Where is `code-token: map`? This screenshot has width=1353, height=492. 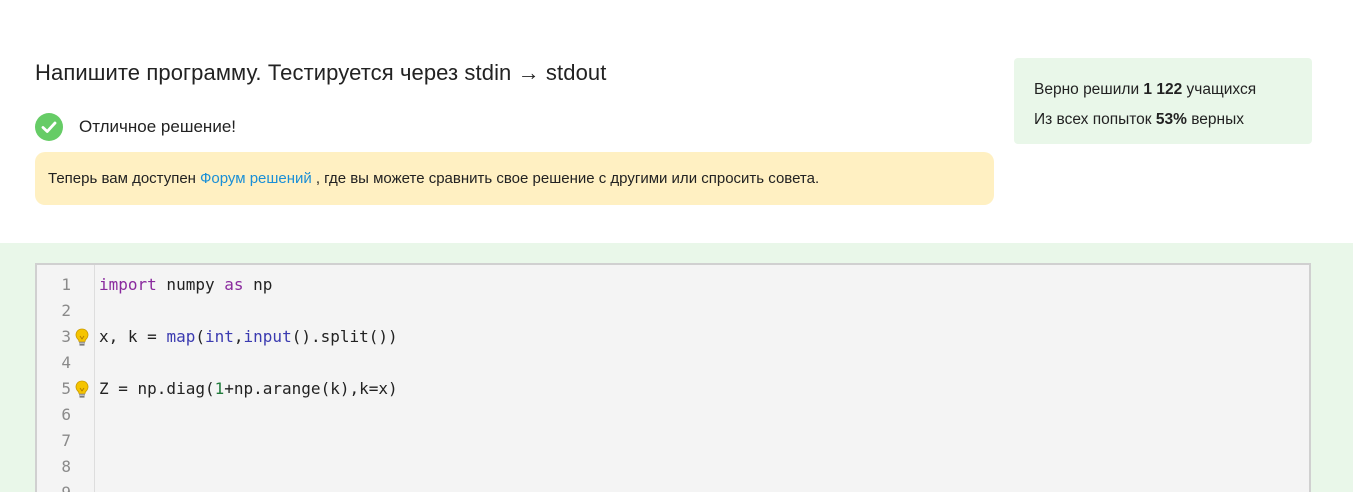 code-token: map is located at coordinates (181, 336).